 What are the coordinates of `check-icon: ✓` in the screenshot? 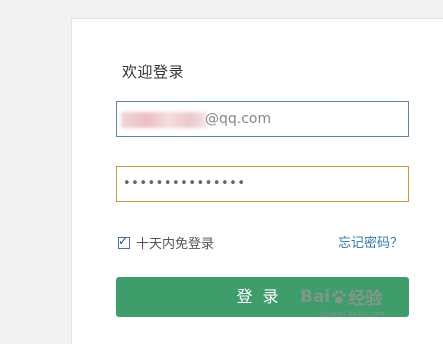 It's located at (123, 240).